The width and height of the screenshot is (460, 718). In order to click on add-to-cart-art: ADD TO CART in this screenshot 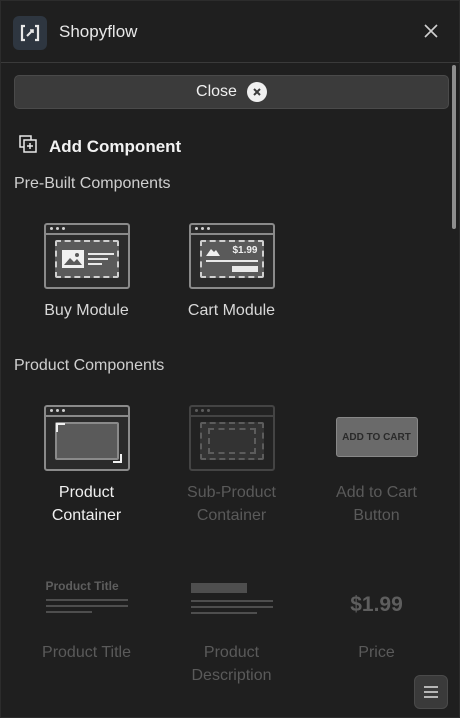, I will do `click(376, 438)`.